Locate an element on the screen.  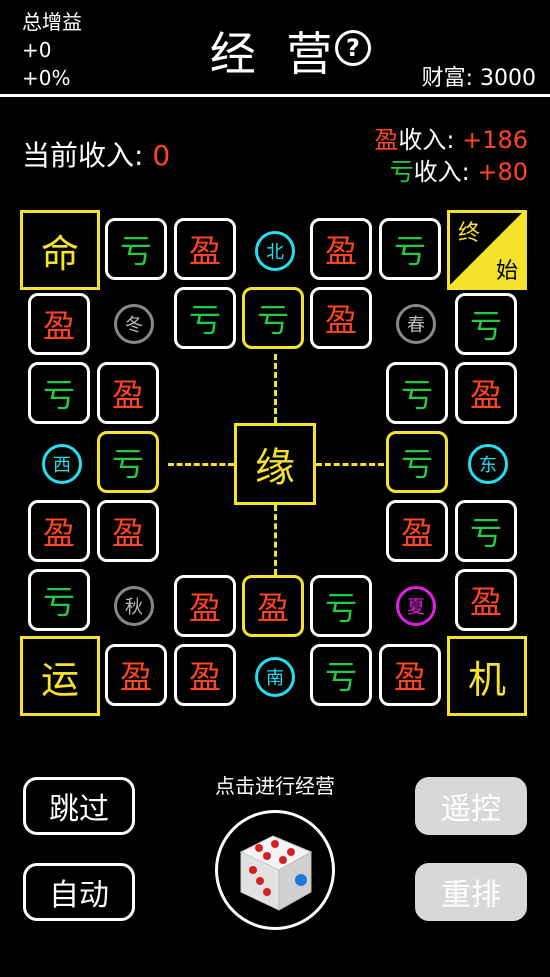
auto-button: 自动 is located at coordinates (79, 892).